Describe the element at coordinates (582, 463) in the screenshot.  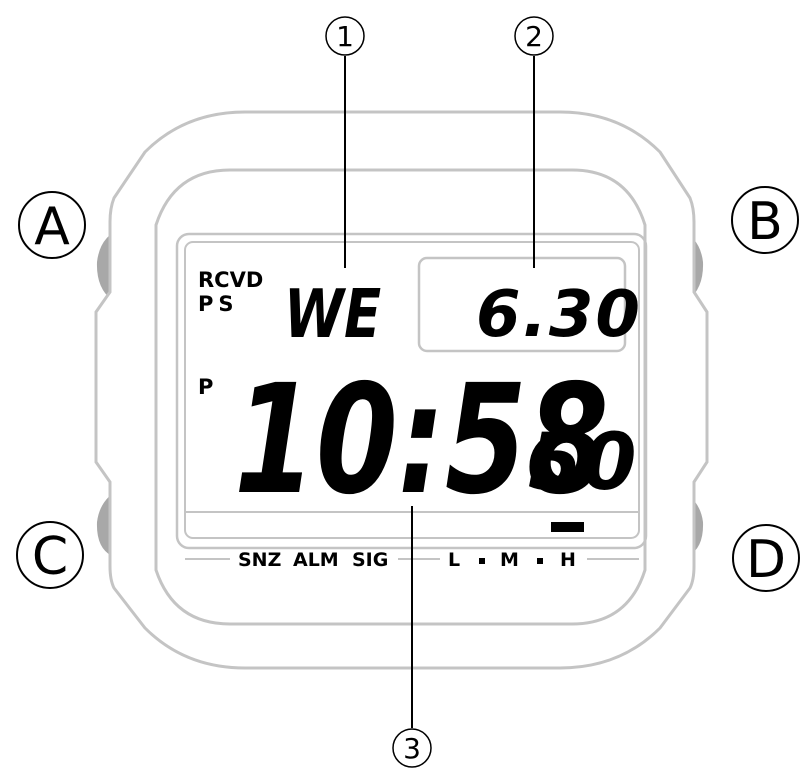
I see `seconds-display: 50` at that location.